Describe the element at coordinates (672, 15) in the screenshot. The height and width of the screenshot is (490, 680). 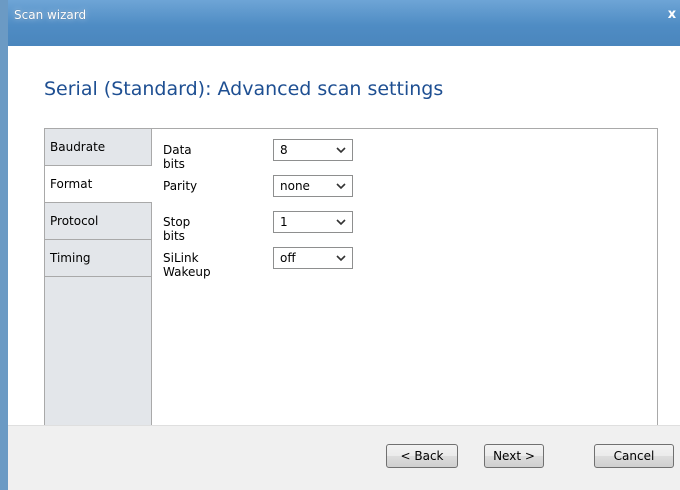
I see `close-button: x` at that location.